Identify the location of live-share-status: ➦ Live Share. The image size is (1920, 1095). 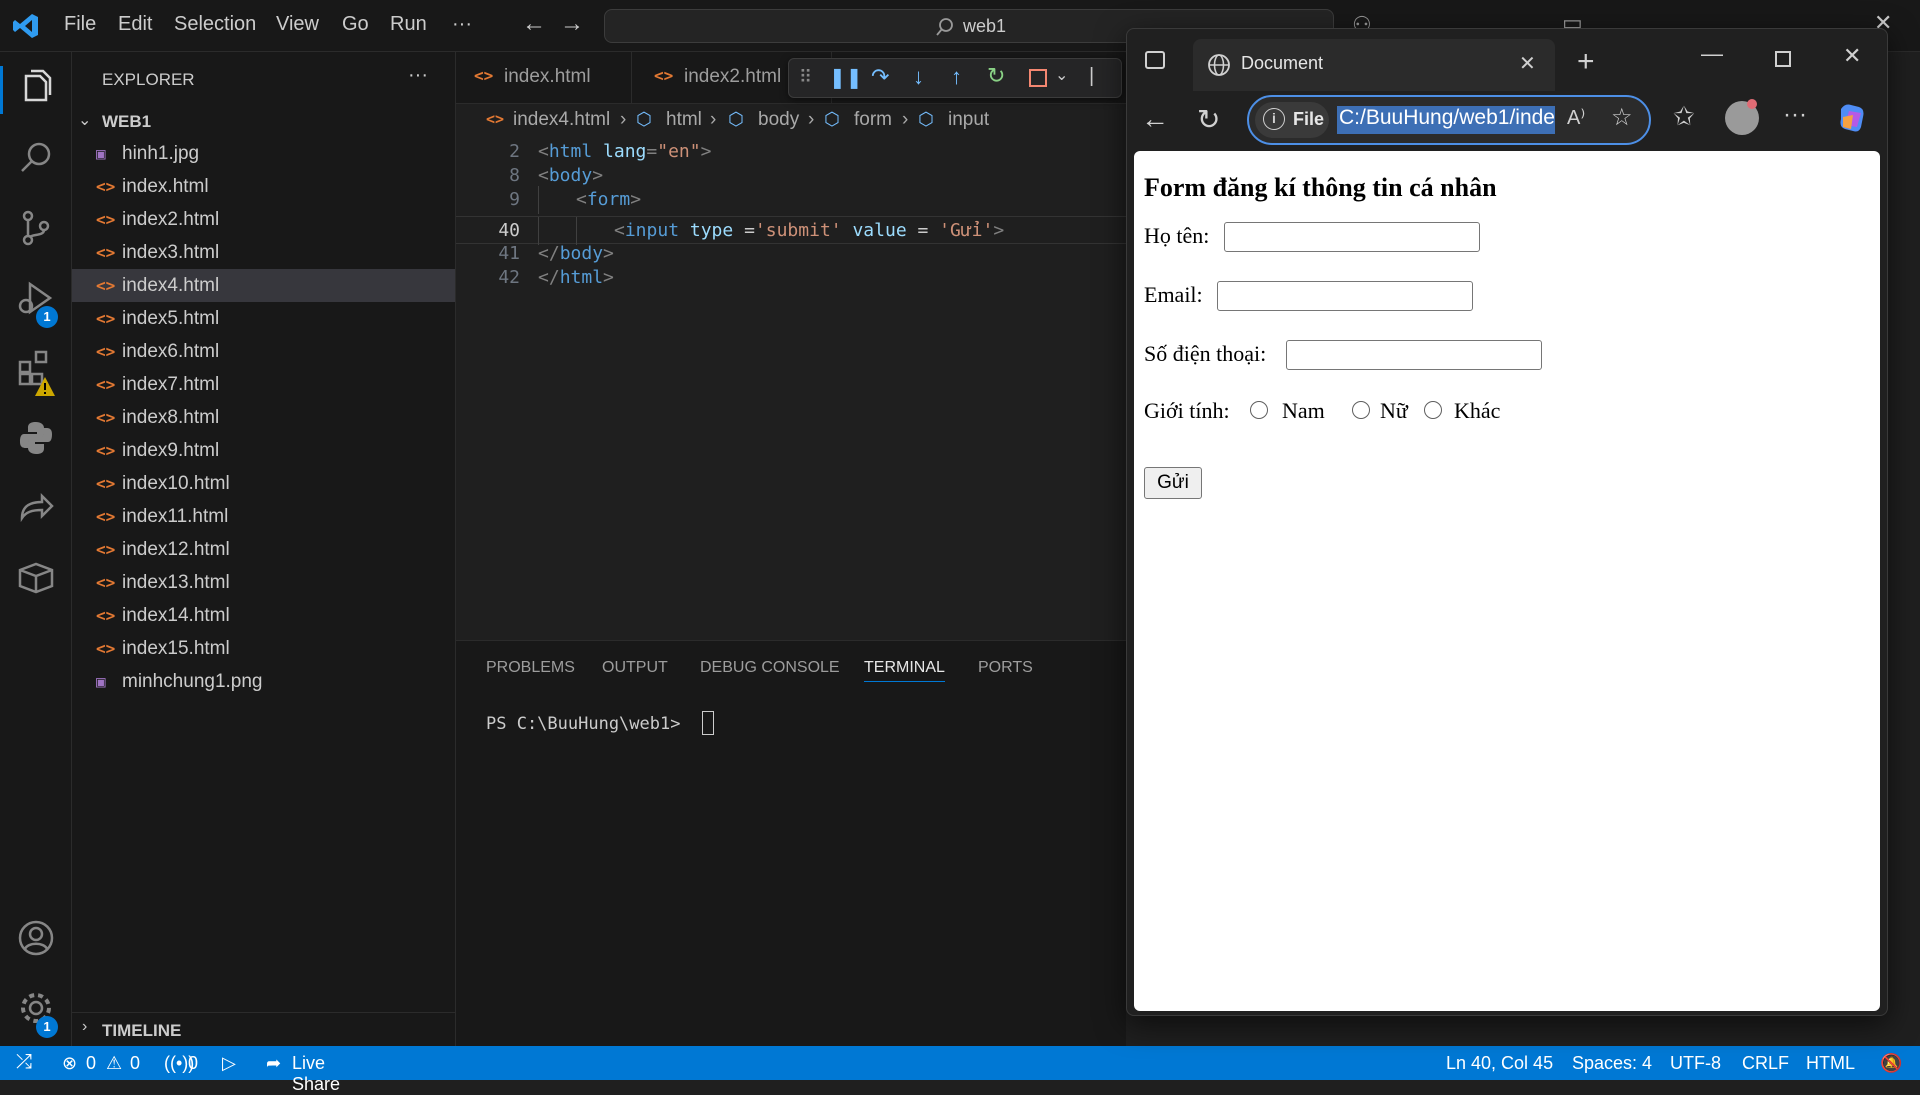
(321, 1070).